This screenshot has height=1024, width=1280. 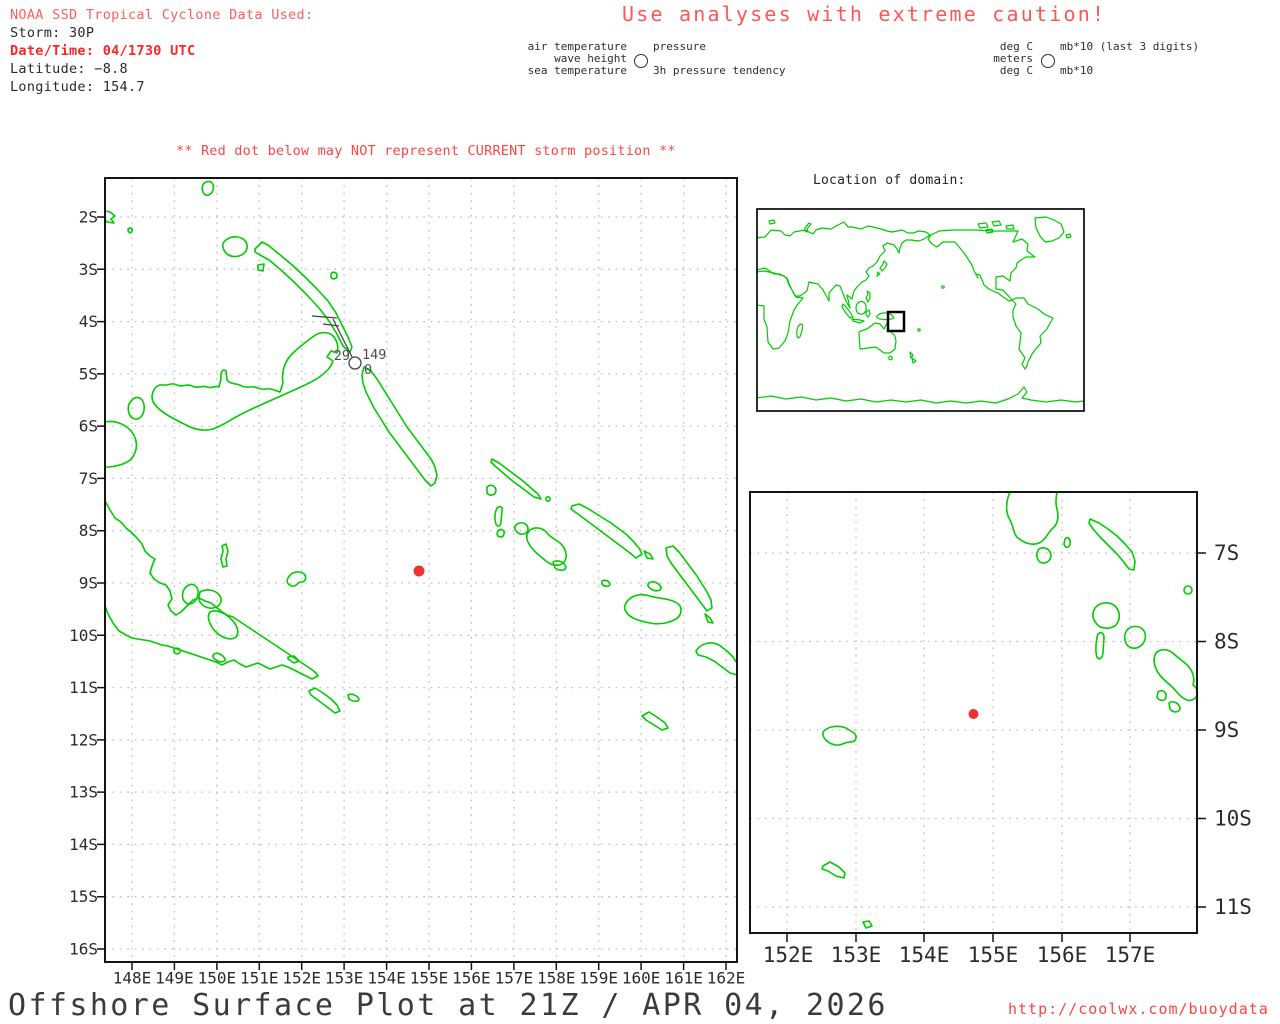 I want to click on lat-tick-label: 12S, so click(x=83, y=739).